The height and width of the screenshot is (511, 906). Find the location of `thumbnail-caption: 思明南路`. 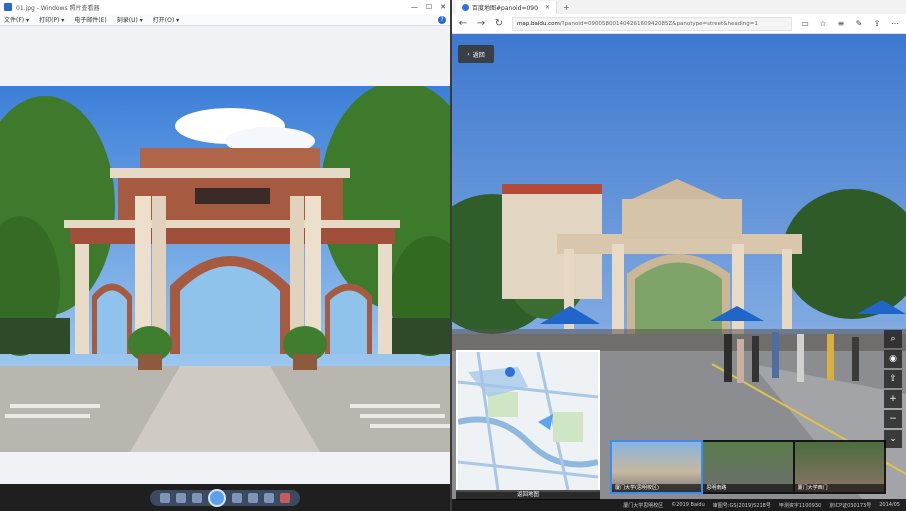

thumbnail-caption: 思明南路 is located at coordinates (748, 488).